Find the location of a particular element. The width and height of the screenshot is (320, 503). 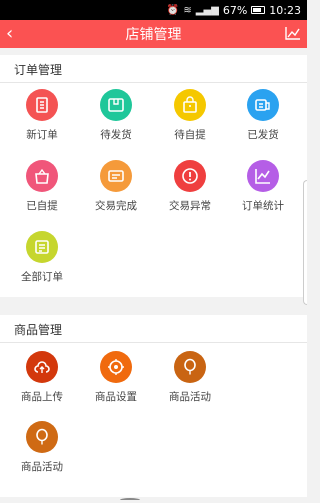

menu-item-7: 交易异常 is located at coordinates (190, 186).